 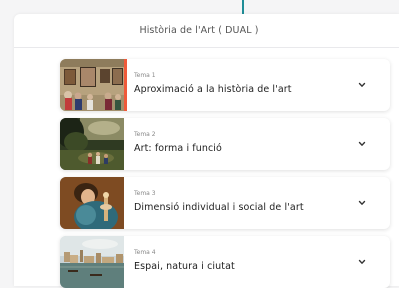 I want to click on topic-card-2: Tema 2 Art: forma i funció, so click(x=225, y=144).